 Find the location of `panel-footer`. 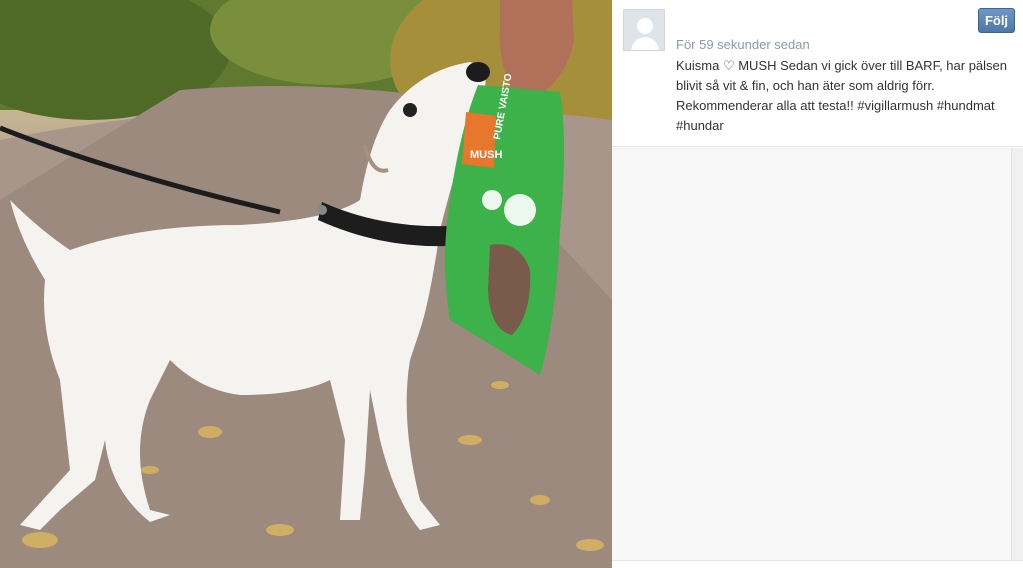

panel-footer is located at coordinates (817, 564).